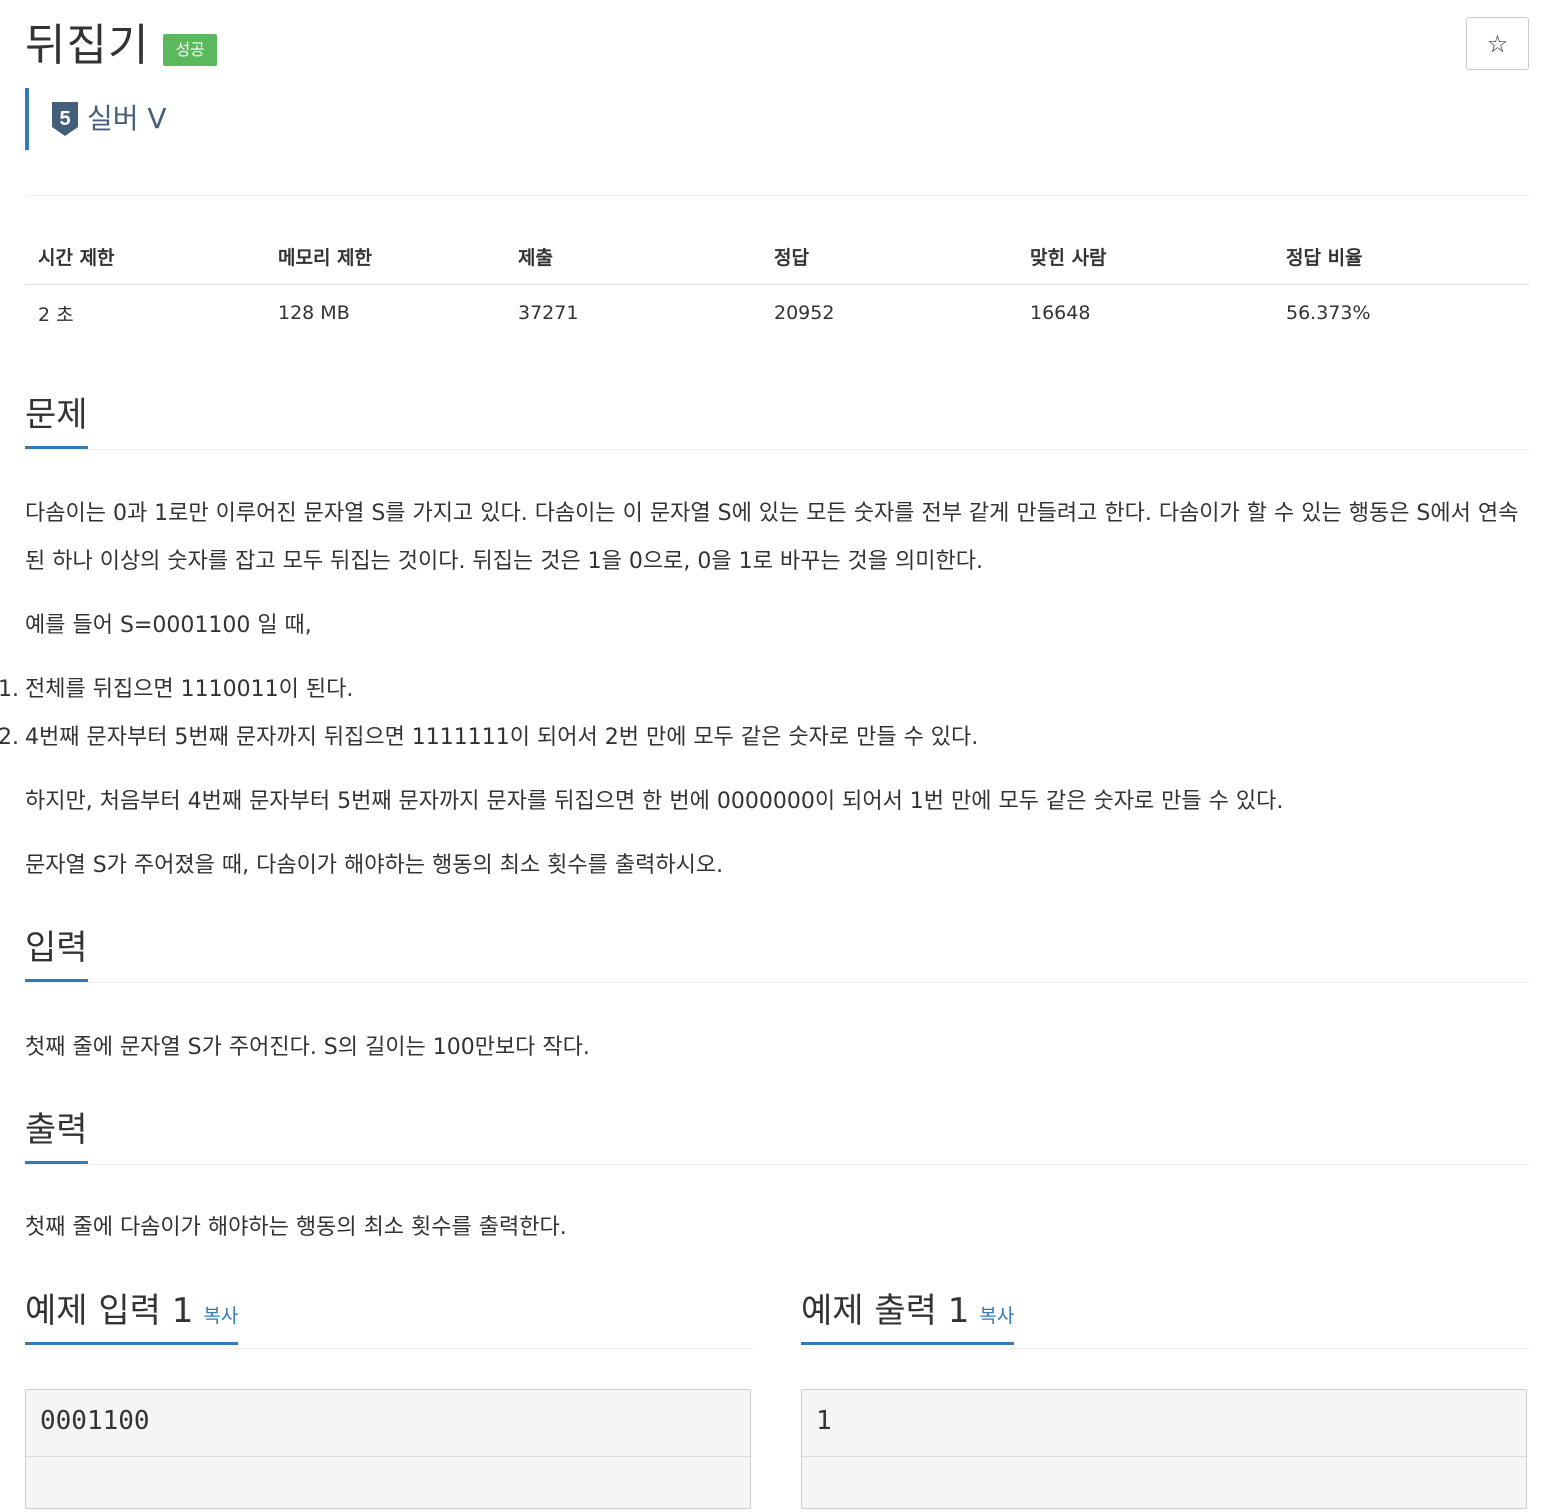 Image resolution: width=1554 pixels, height=1512 pixels. Describe the element at coordinates (109, 1311) in the screenshot. I see `sample-input-title: 예제 입력 1` at that location.